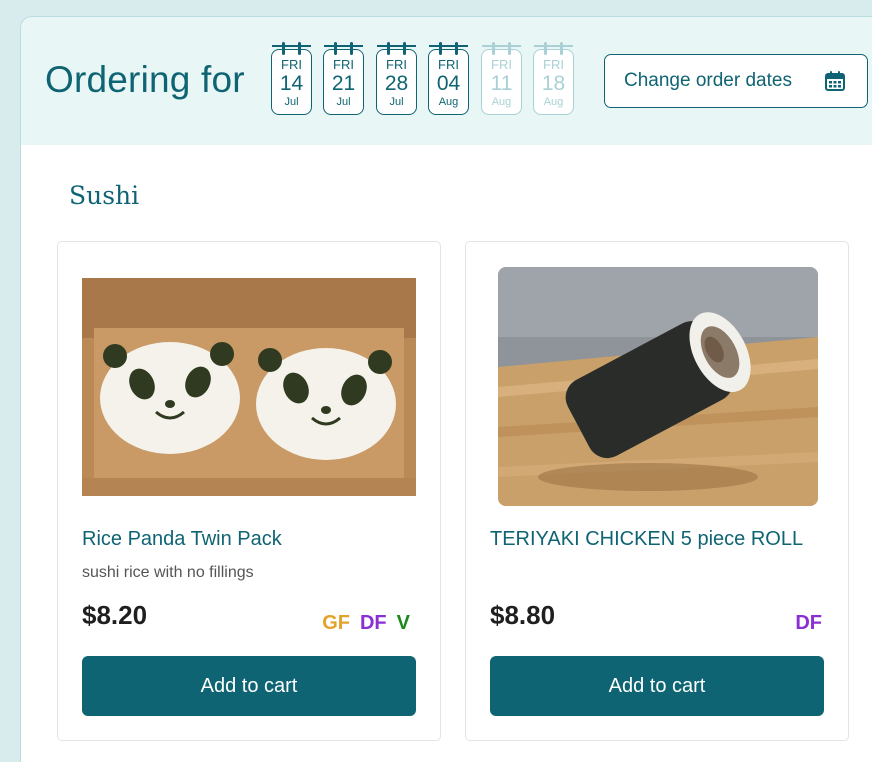  I want to click on change-order-dates-label: Change order dates, so click(708, 80).